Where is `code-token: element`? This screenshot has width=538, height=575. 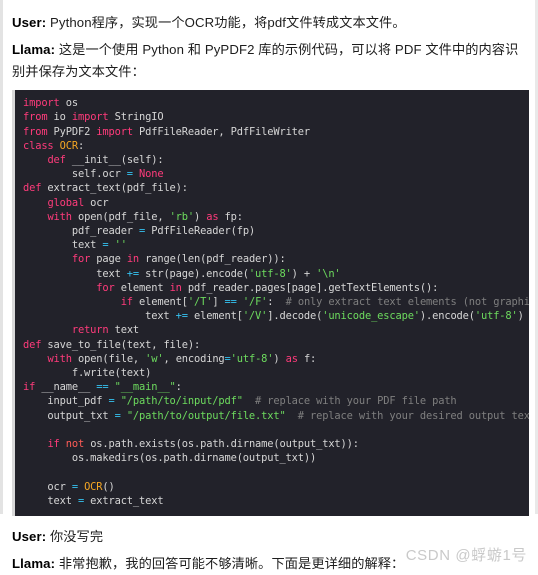 code-token: element is located at coordinates (142, 287).